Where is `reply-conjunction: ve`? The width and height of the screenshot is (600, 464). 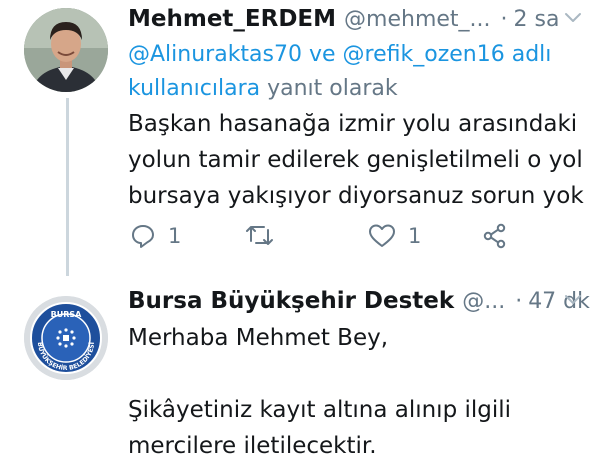
reply-conjunction: ve is located at coordinates (322, 54).